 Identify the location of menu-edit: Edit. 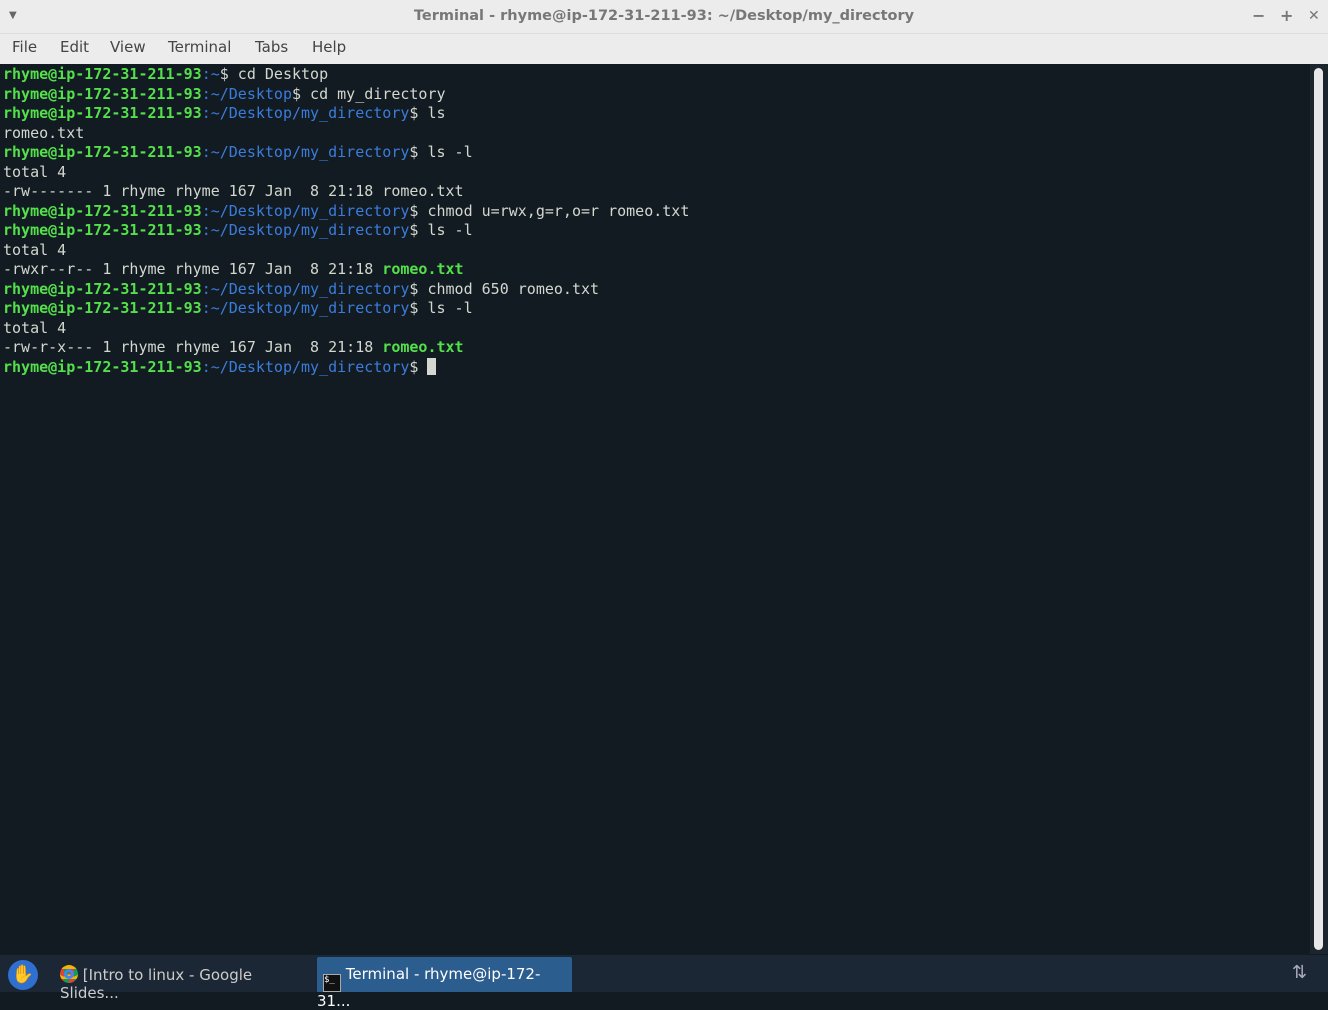
(74, 47).